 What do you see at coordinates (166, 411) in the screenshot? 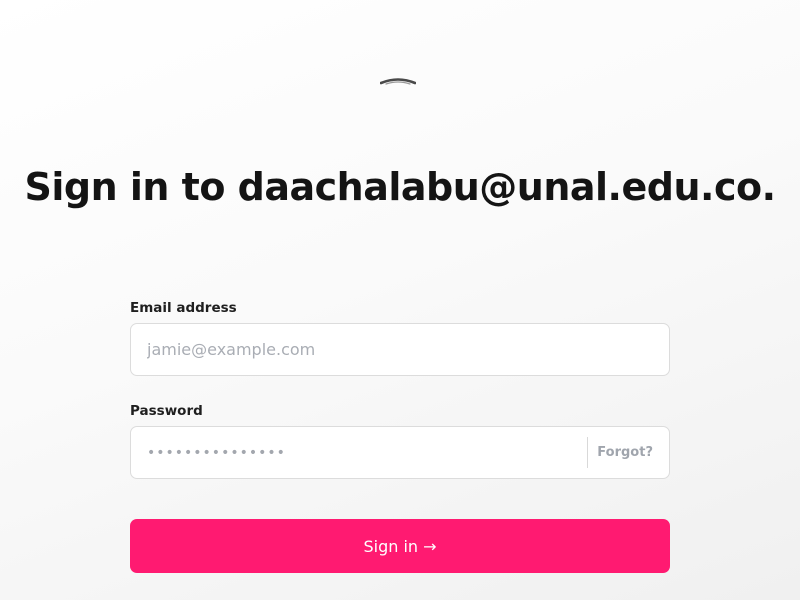
I see `password-label: Password` at bounding box center [166, 411].